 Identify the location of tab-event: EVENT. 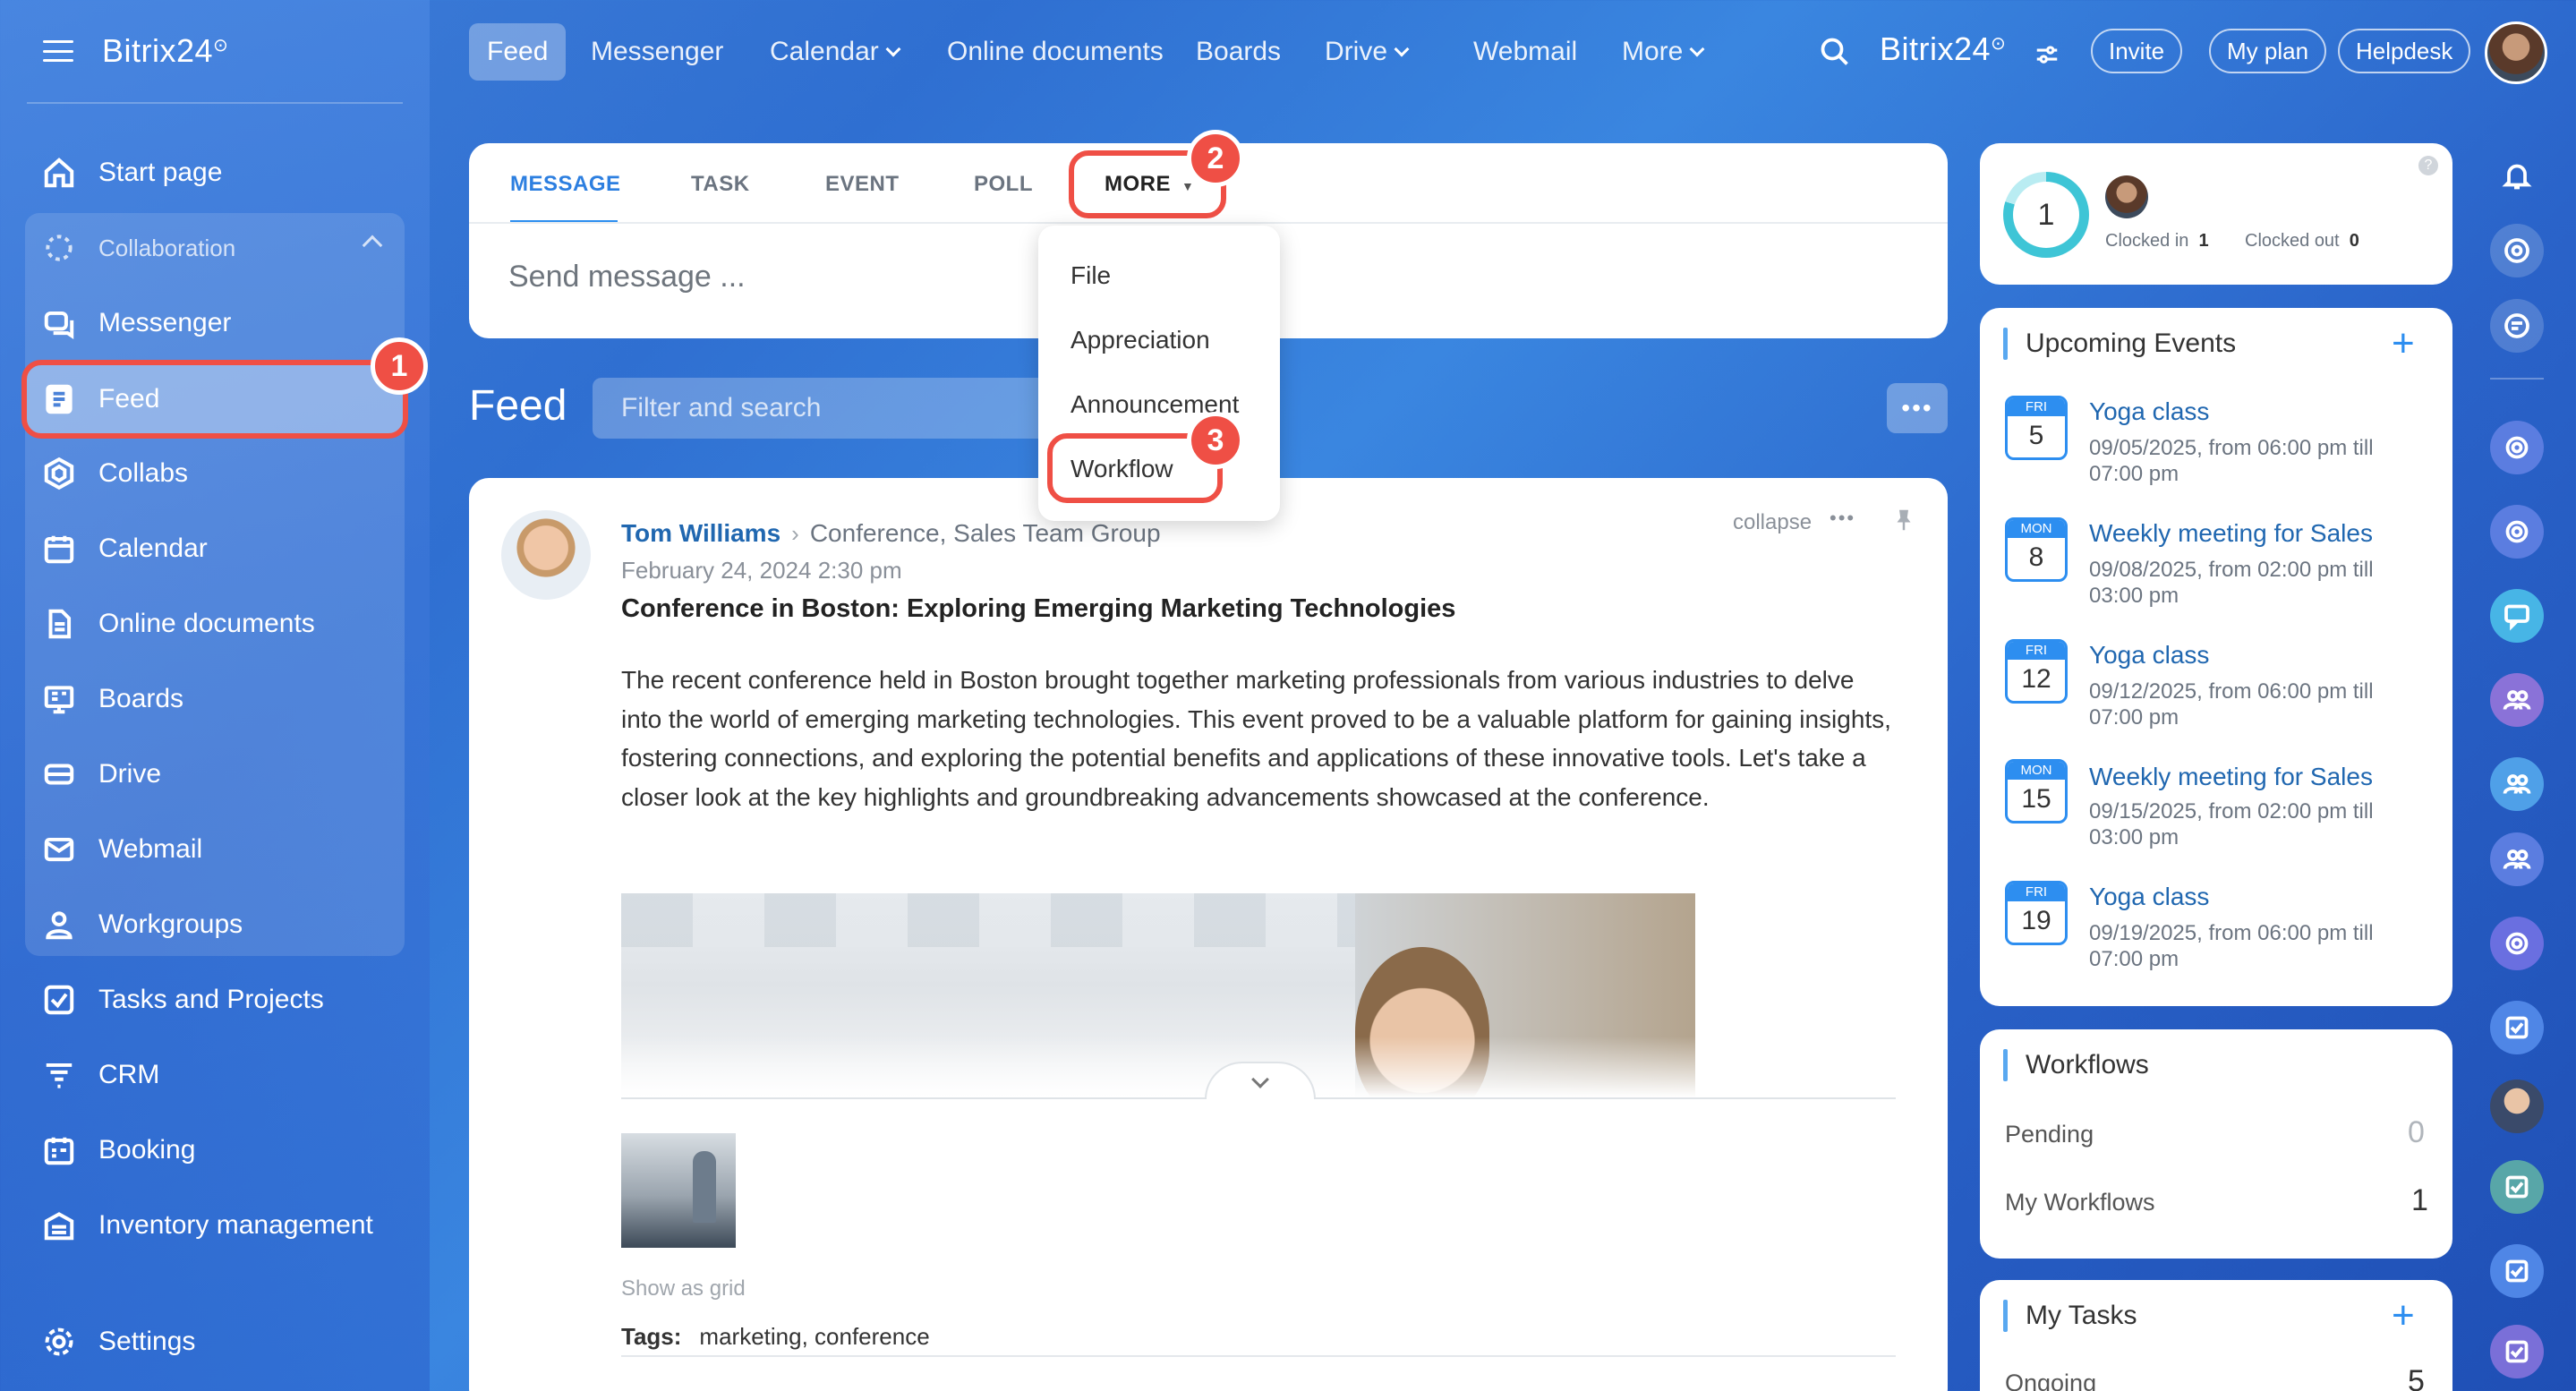
(862, 184).